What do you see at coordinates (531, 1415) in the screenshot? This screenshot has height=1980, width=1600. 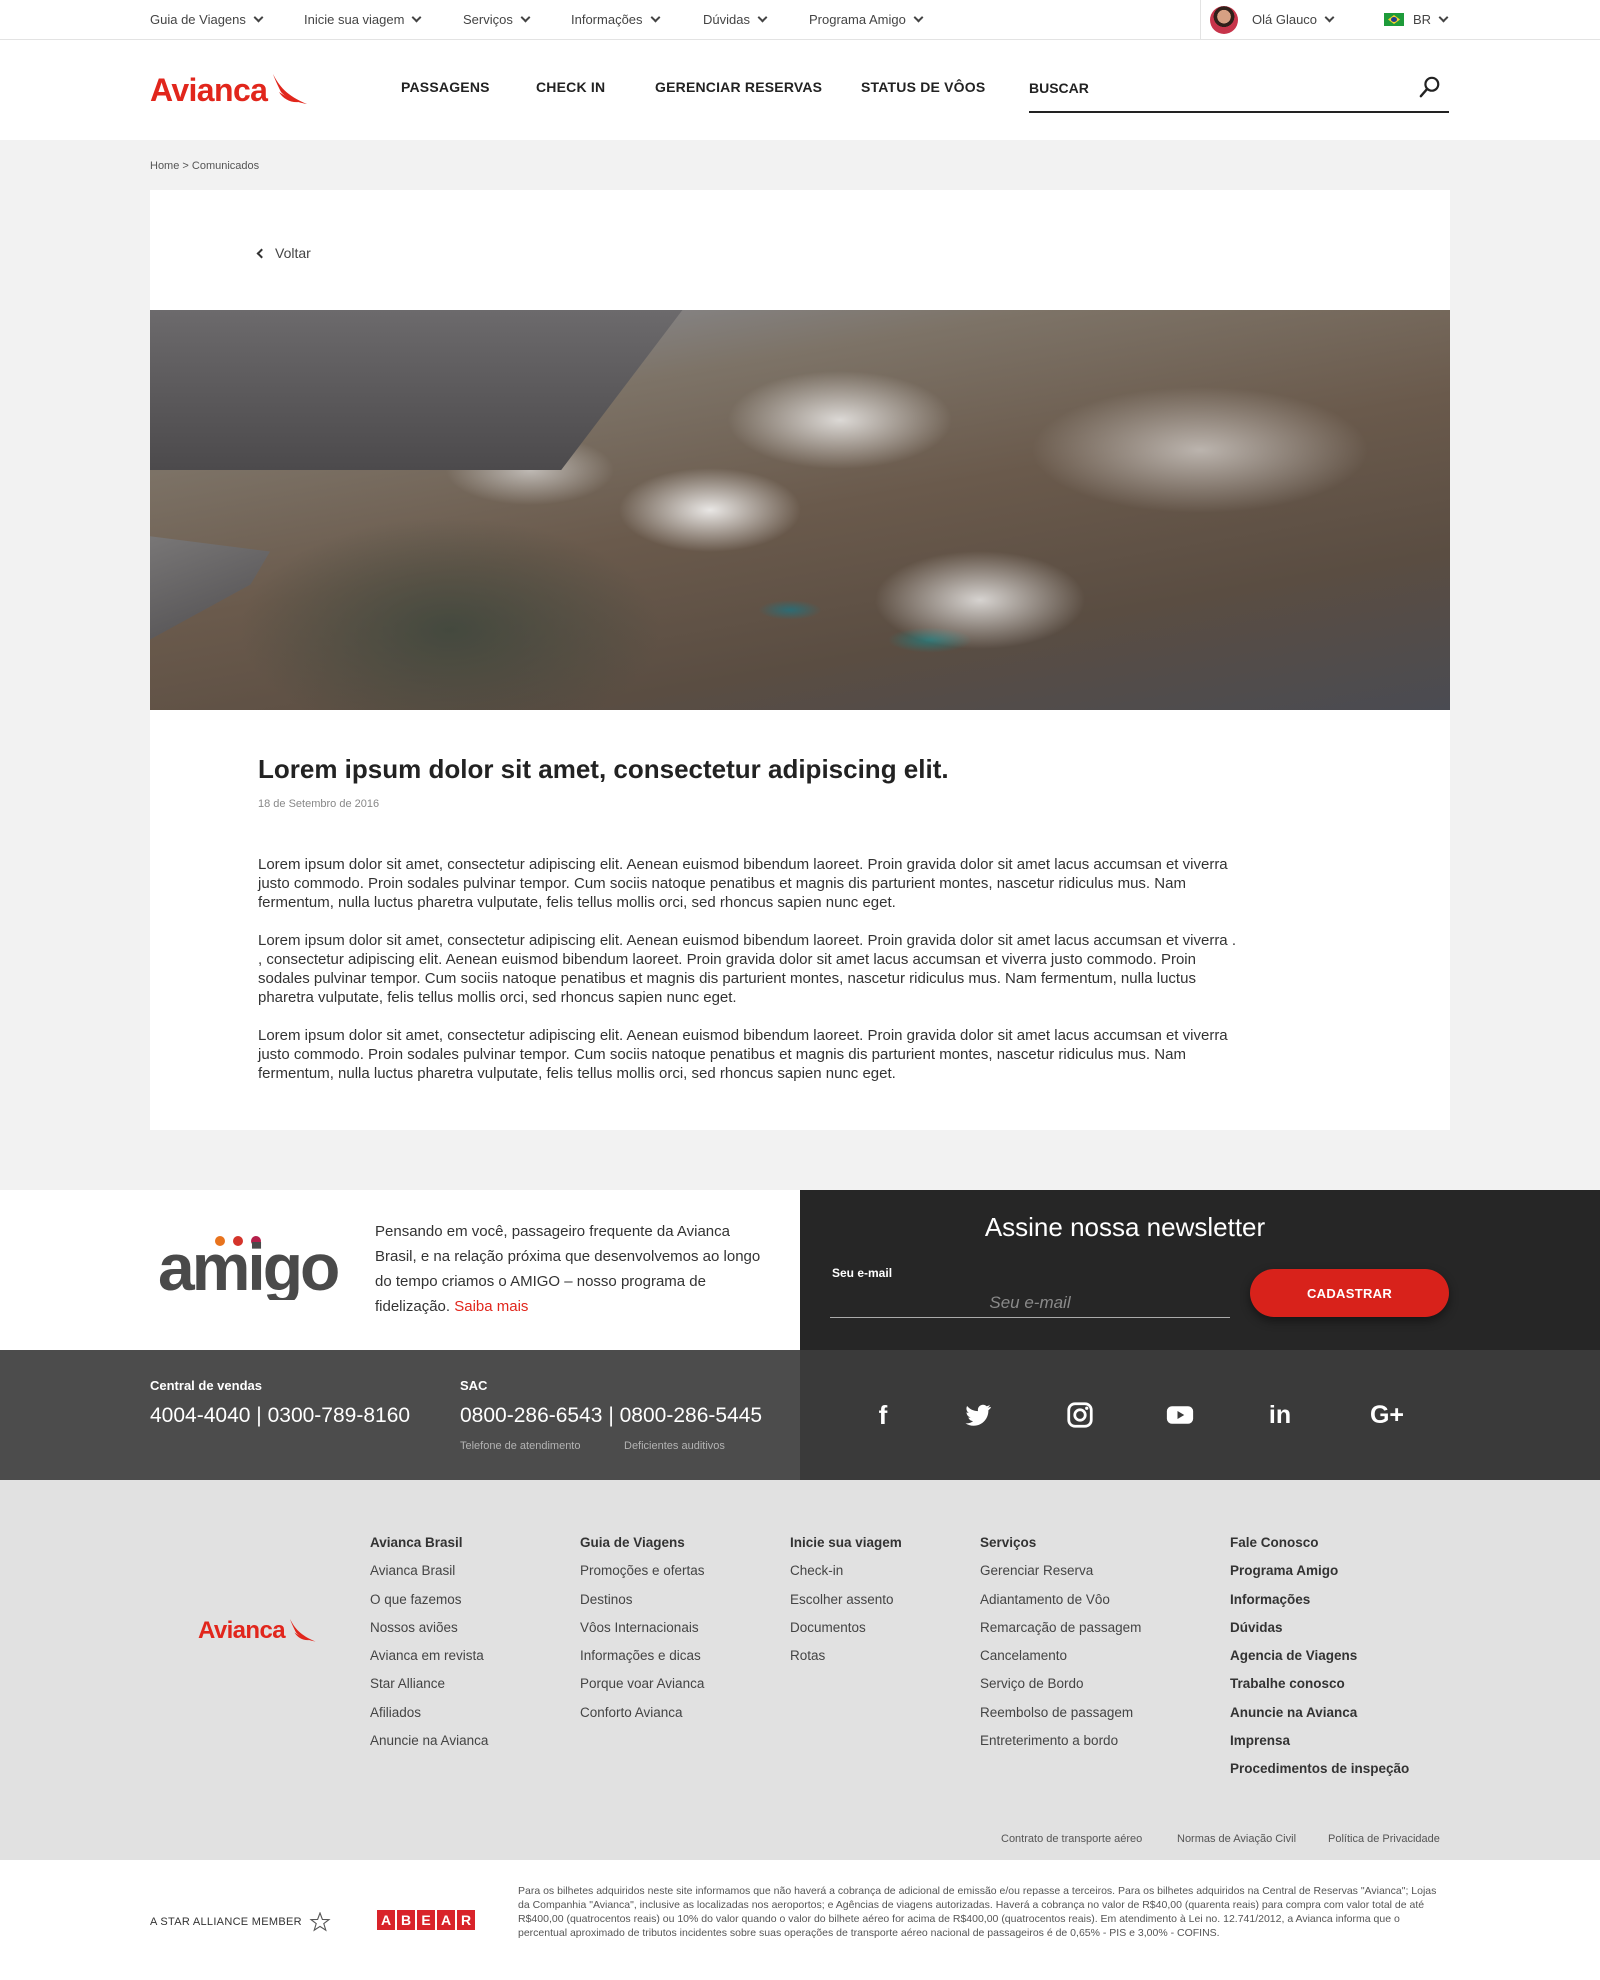 I see `sac-phone: 0800-286-6543` at bounding box center [531, 1415].